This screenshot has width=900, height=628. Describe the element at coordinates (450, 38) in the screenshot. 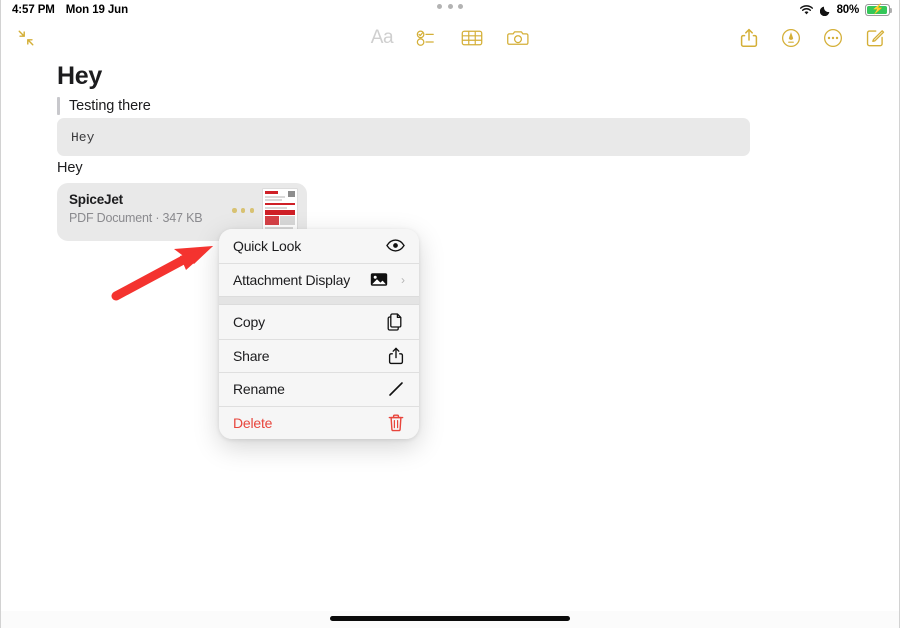

I see `note-toolbar: Aa` at that location.